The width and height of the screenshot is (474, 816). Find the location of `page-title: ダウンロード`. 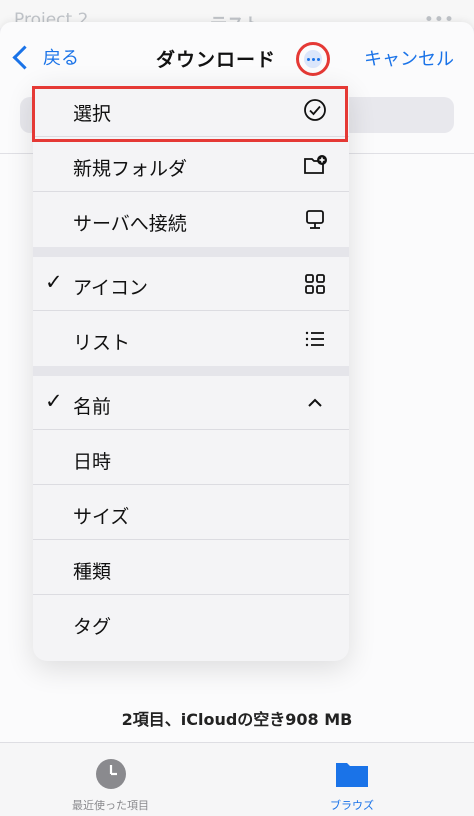

page-title: ダウンロード is located at coordinates (216, 60).